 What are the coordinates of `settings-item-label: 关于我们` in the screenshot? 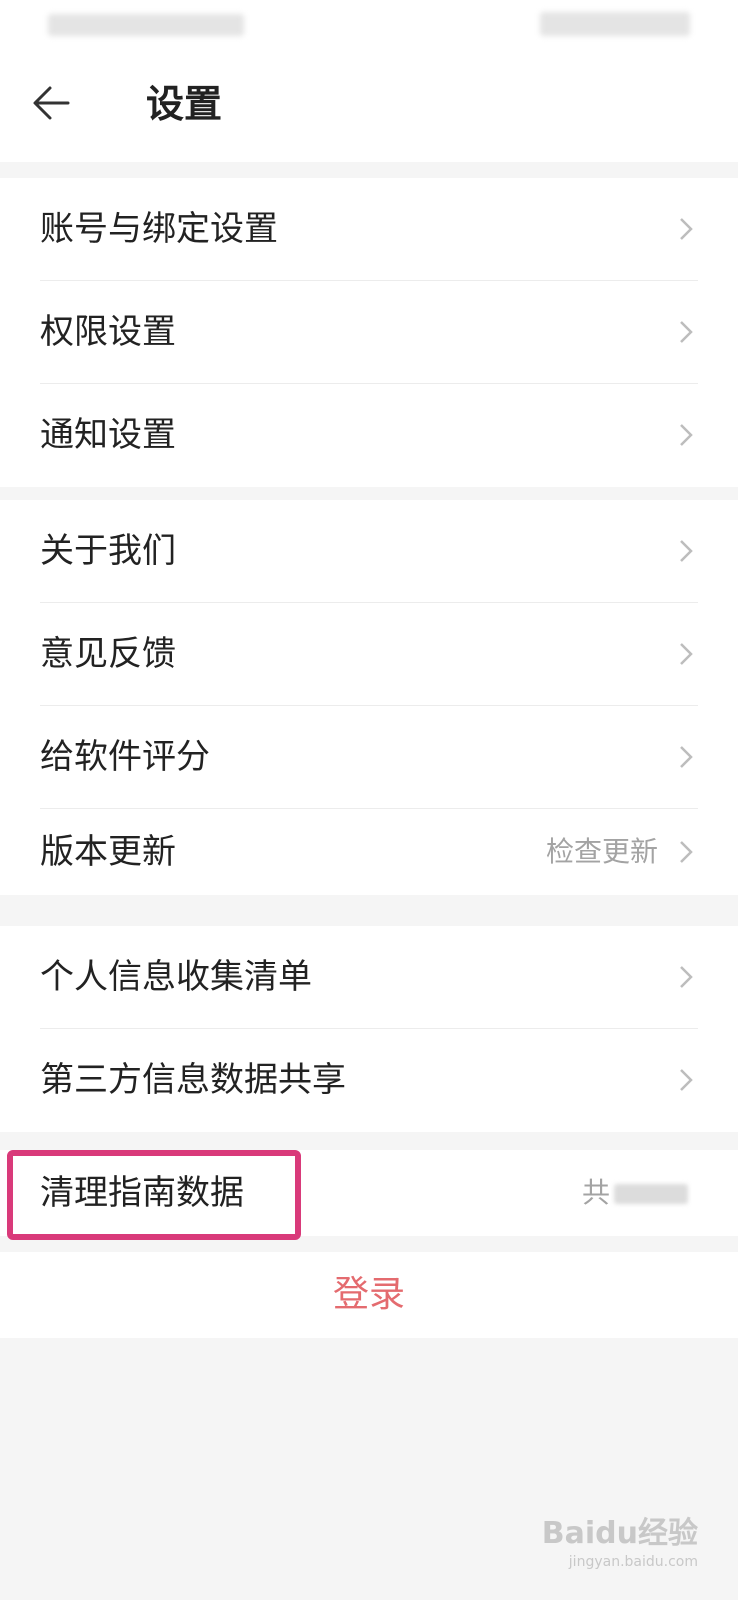 It's located at (108, 551).